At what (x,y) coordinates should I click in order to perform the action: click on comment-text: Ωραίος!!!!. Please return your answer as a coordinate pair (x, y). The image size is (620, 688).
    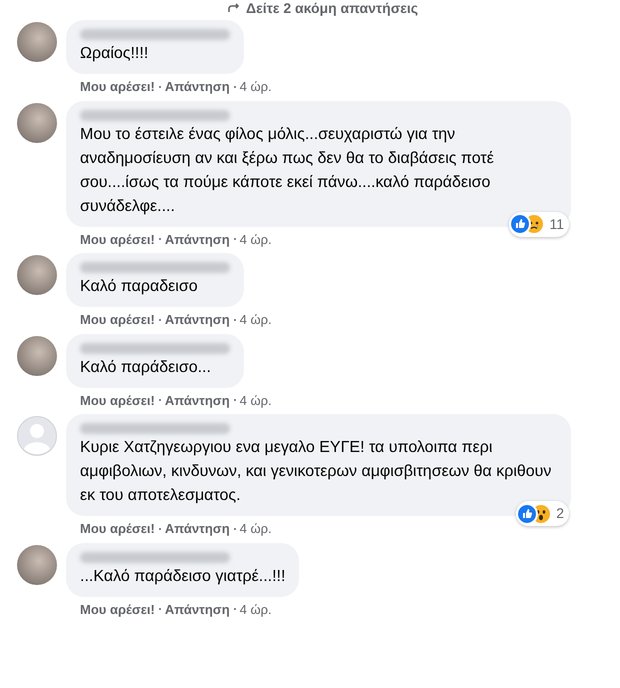
    Looking at the image, I should click on (115, 54).